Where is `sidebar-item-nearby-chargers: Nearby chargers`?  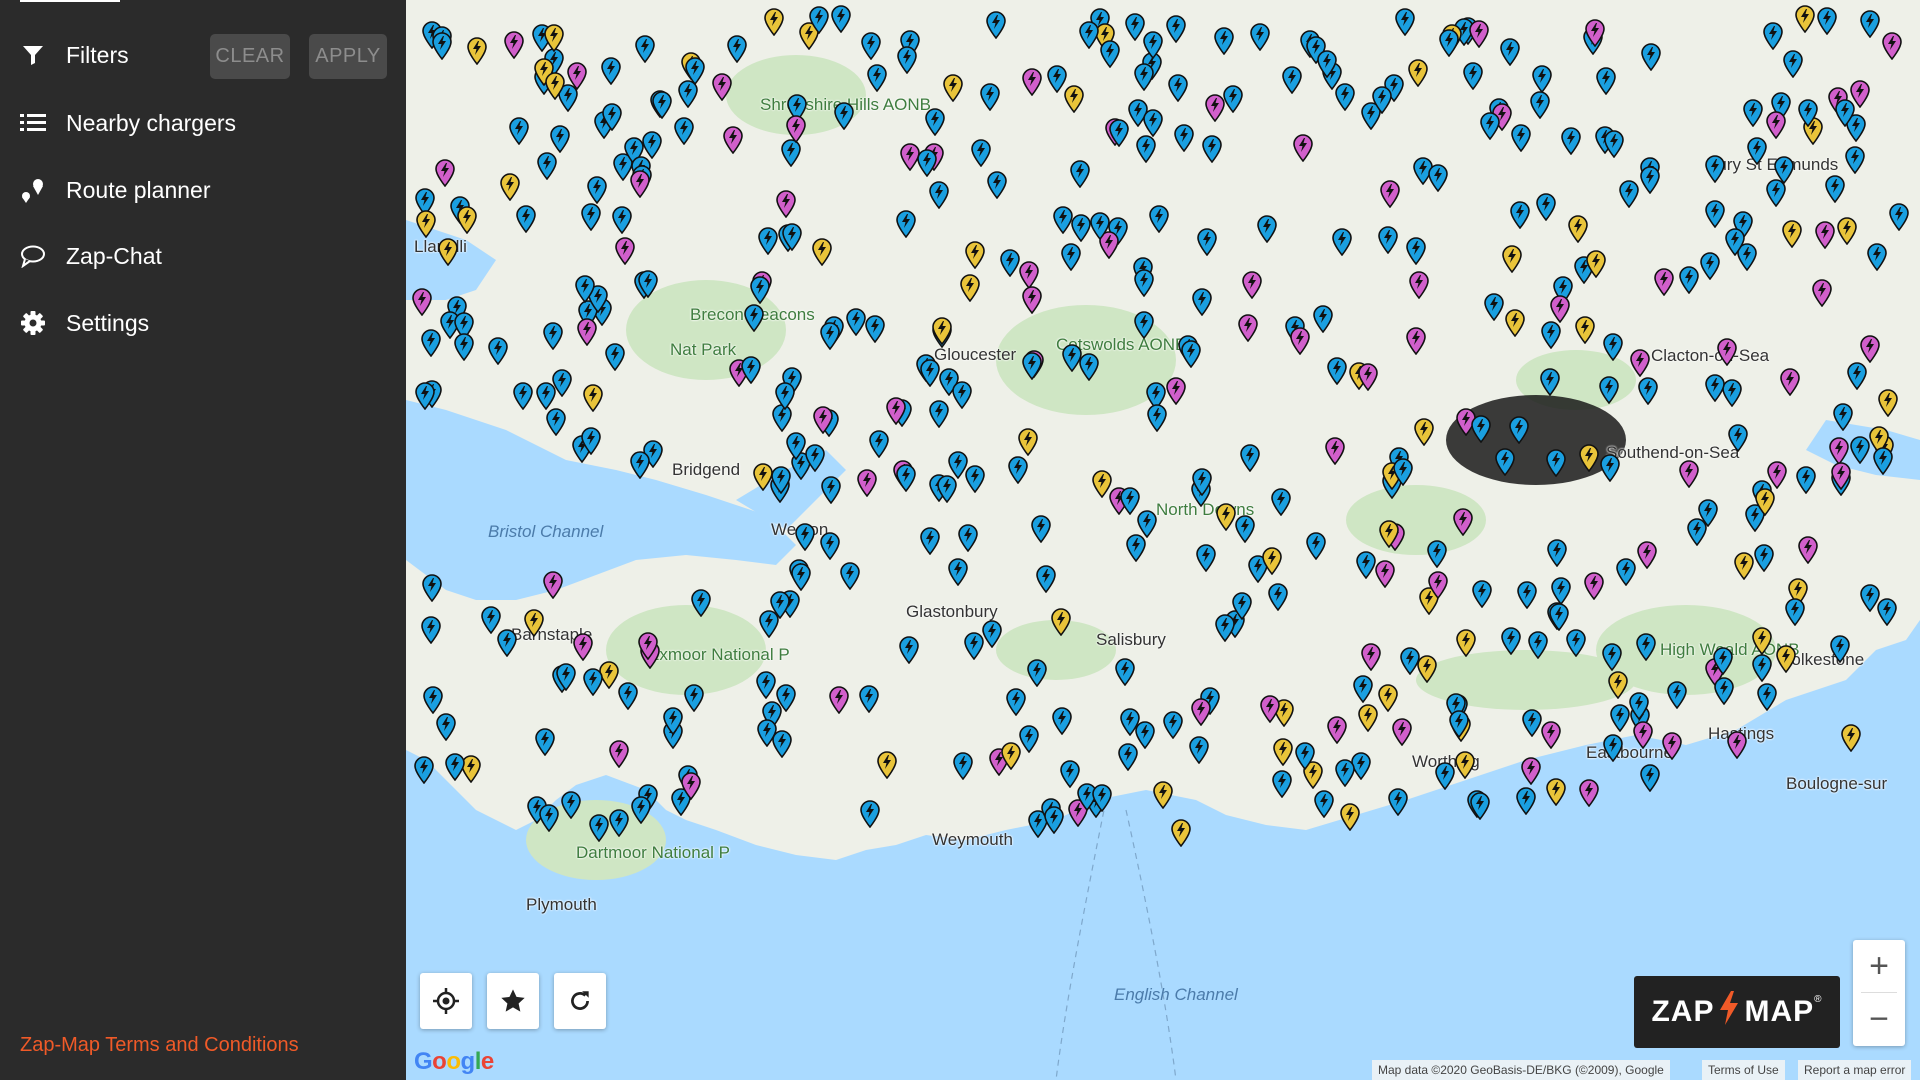 sidebar-item-nearby-chargers: Nearby chargers is located at coordinates (203, 123).